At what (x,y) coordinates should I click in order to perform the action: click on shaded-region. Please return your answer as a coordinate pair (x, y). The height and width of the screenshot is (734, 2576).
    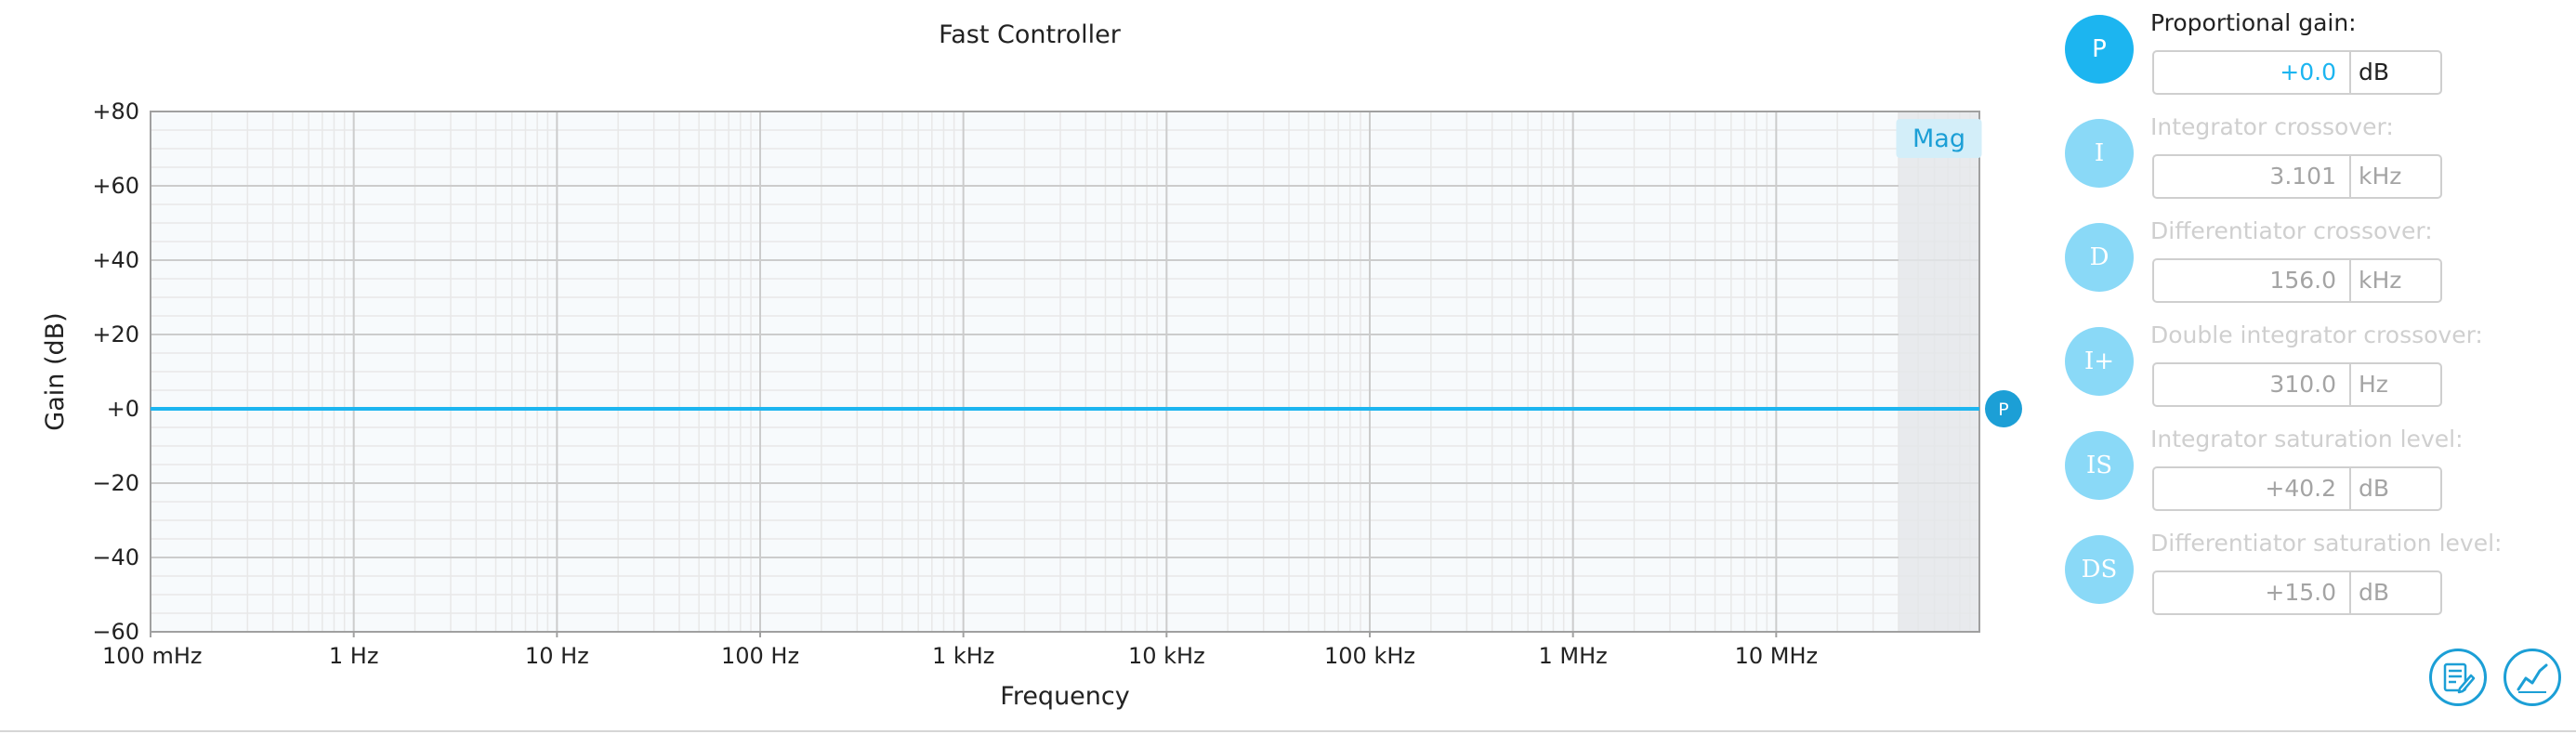
    Looking at the image, I should click on (1938, 371).